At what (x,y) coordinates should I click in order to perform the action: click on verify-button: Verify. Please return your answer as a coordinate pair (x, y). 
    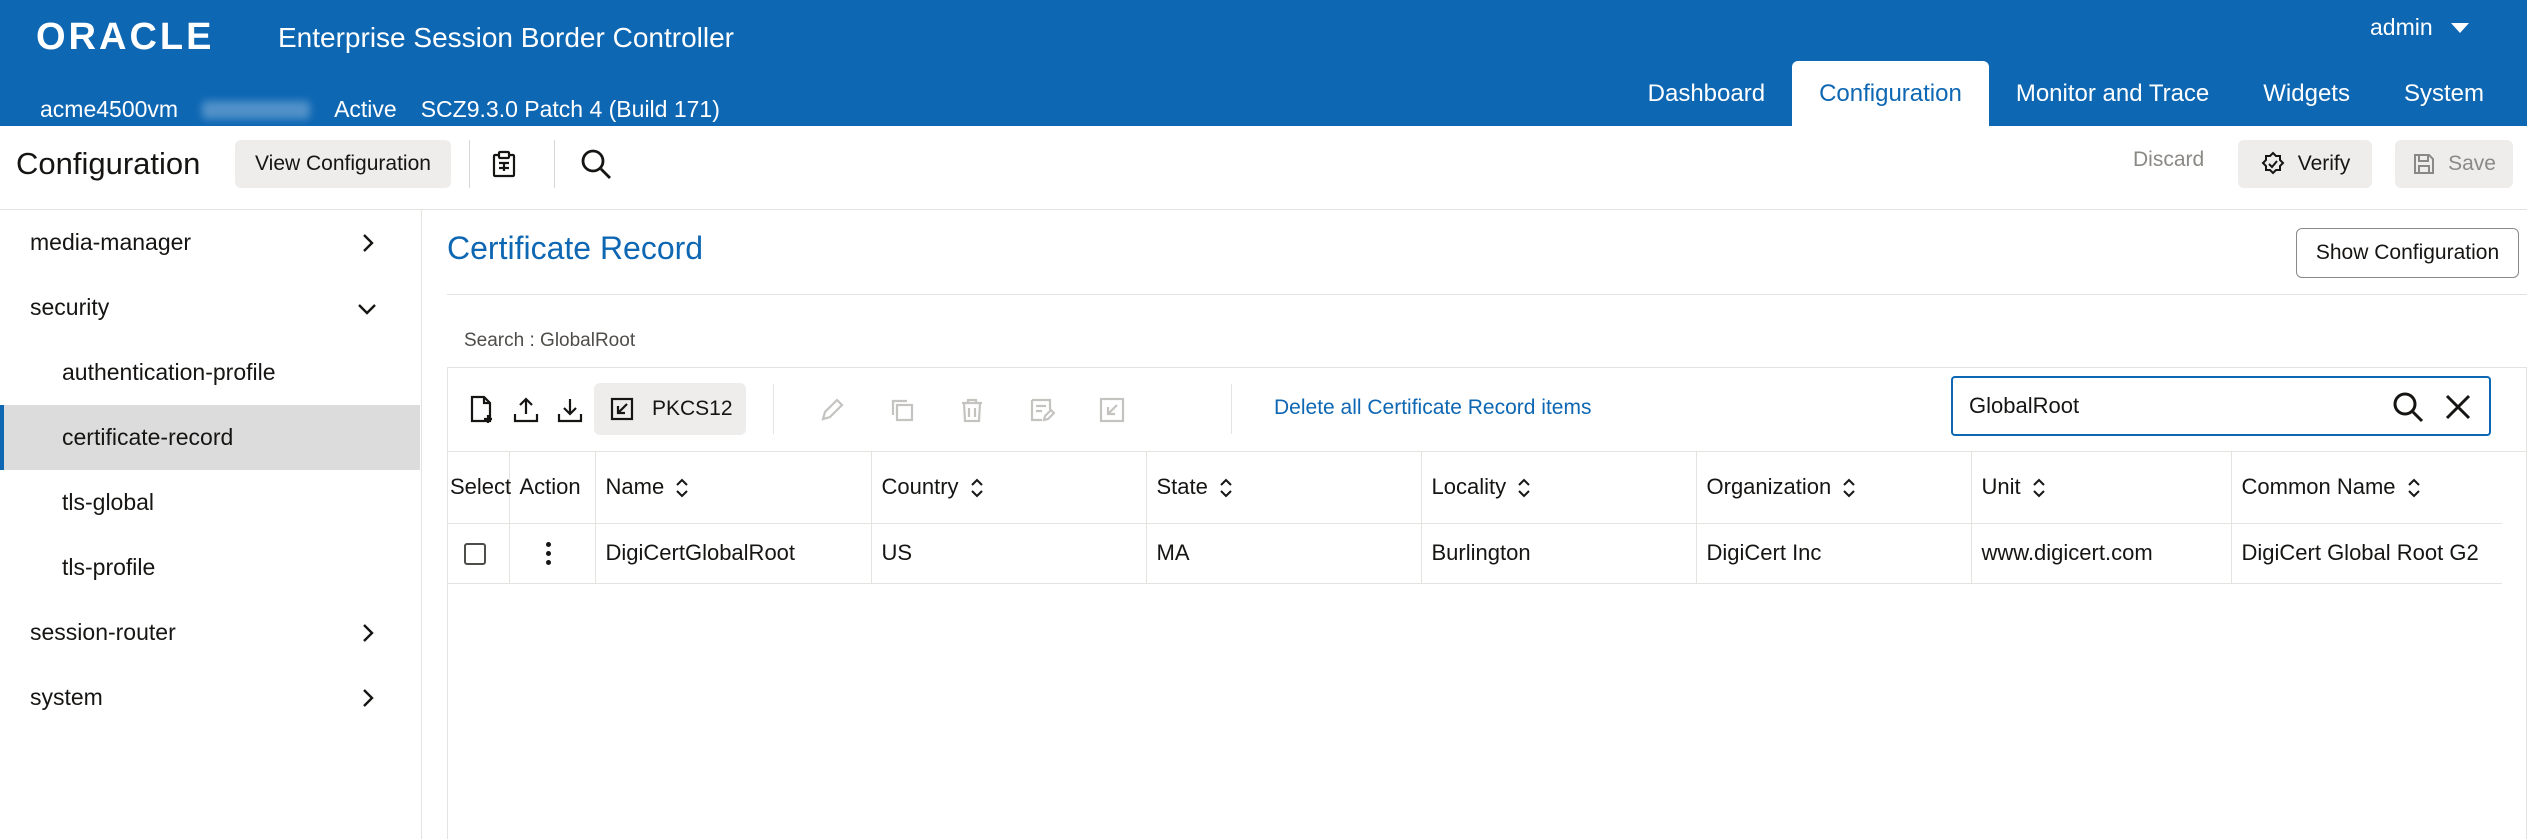
    Looking at the image, I should click on (2305, 164).